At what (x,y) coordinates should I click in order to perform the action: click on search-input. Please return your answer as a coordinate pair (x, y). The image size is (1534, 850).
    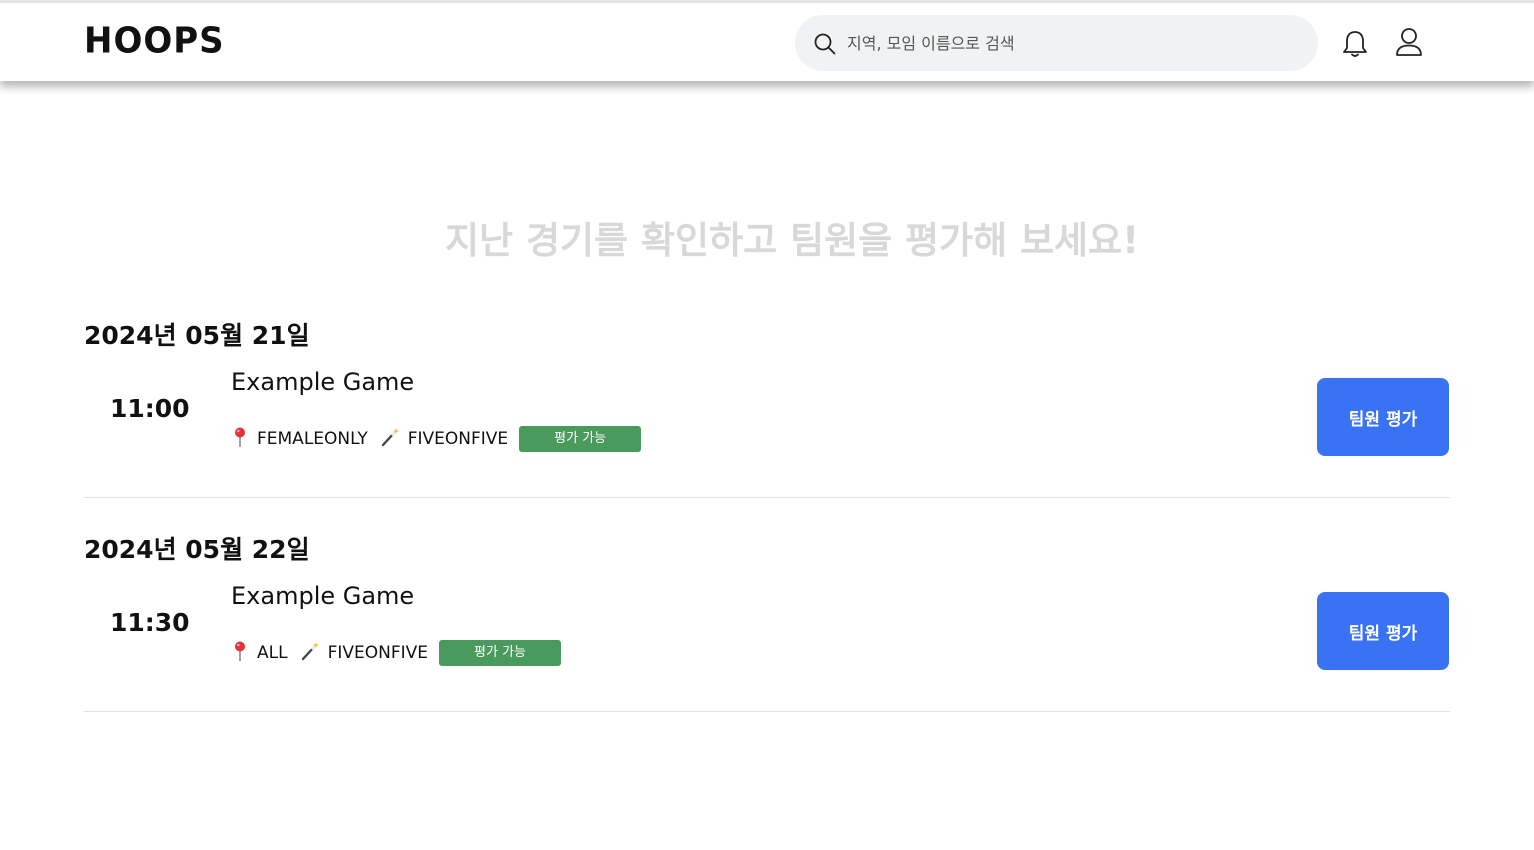
    Looking at the image, I should click on (1072, 43).